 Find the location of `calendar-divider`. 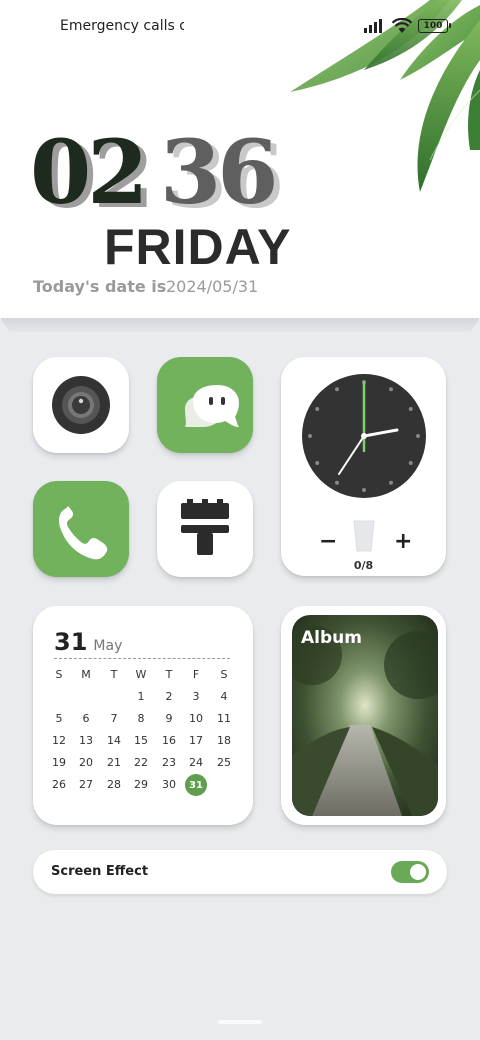

calendar-divider is located at coordinates (142, 658).